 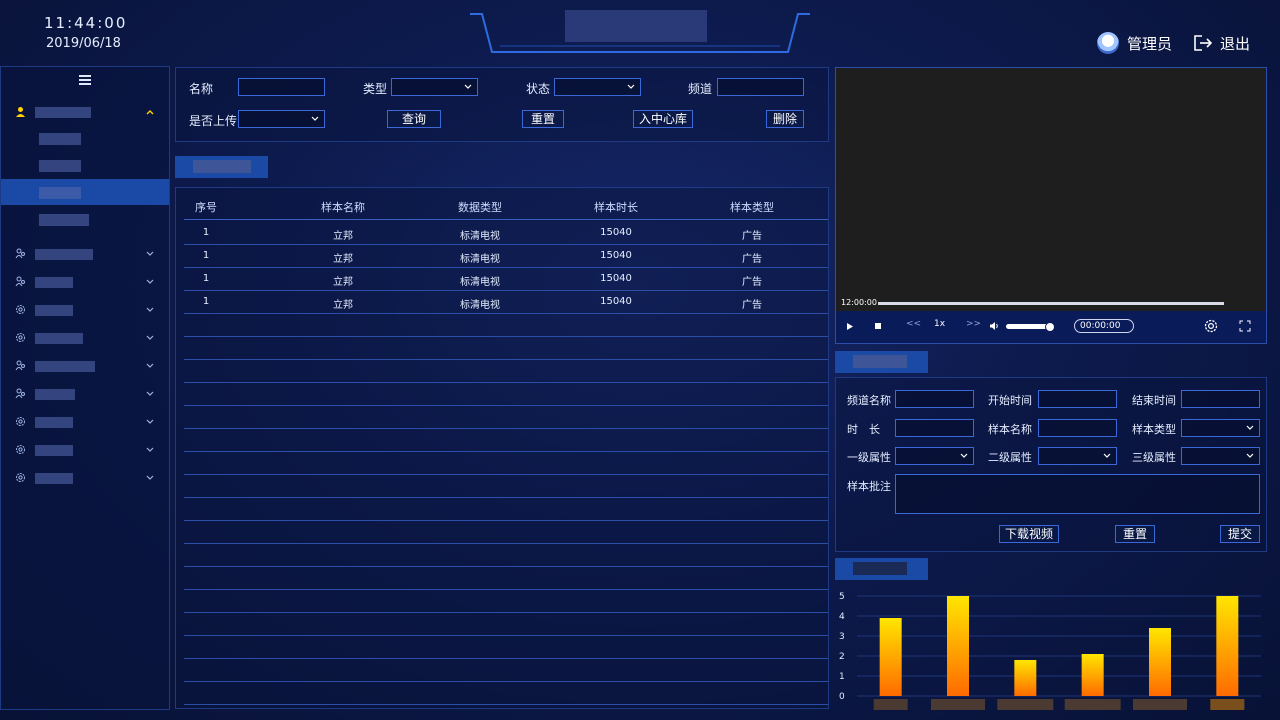 What do you see at coordinates (1211, 326) in the screenshot?
I see `settings-gear-icon` at bounding box center [1211, 326].